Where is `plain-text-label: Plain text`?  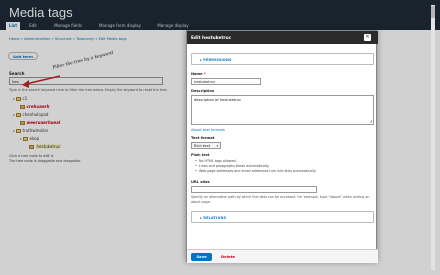
plain-text-label: Plain text is located at coordinates (200, 155).